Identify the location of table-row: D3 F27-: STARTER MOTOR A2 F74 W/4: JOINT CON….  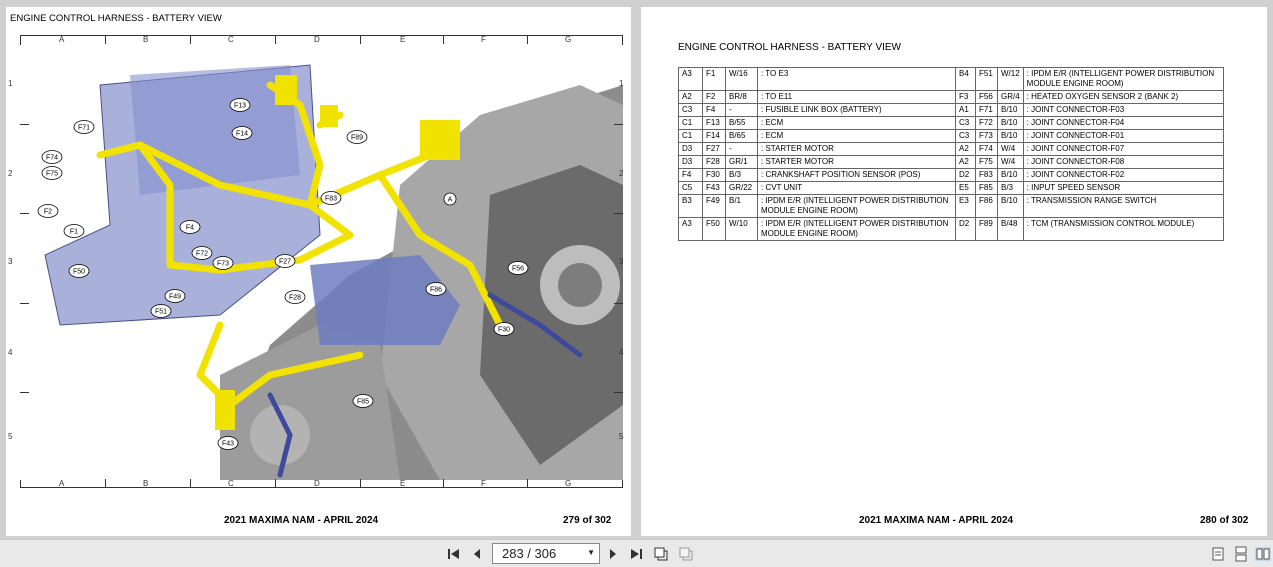
(951, 149).